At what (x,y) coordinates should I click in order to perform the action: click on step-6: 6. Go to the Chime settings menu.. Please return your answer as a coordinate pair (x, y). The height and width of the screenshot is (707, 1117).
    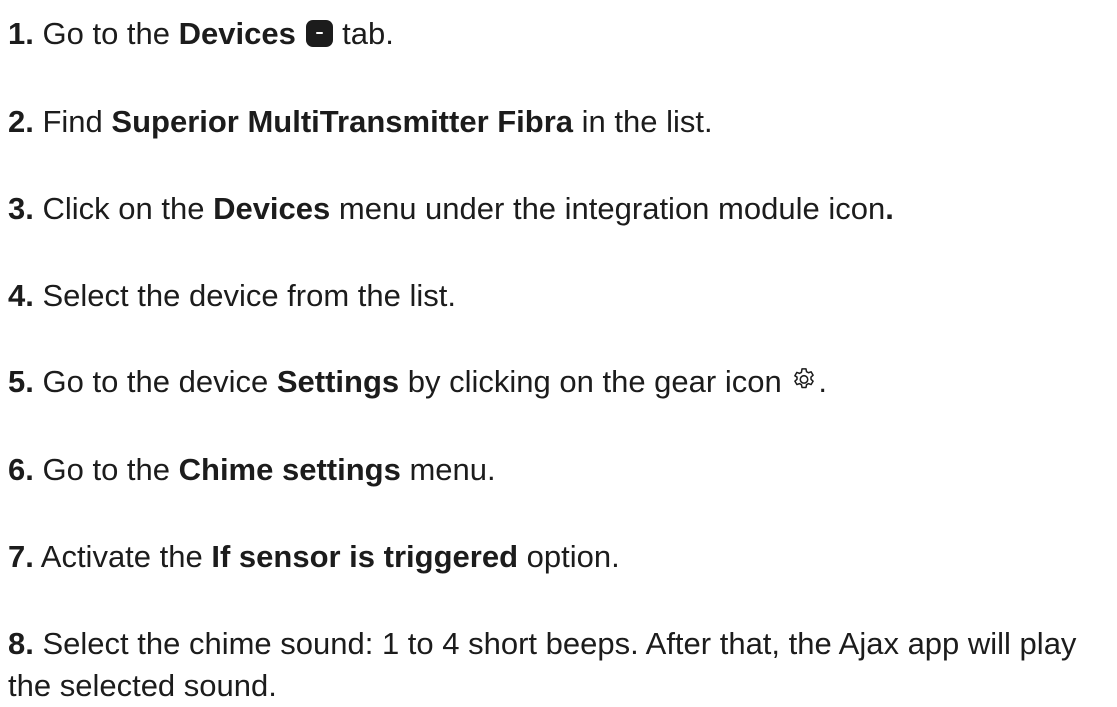
    Looking at the image, I should click on (252, 469).